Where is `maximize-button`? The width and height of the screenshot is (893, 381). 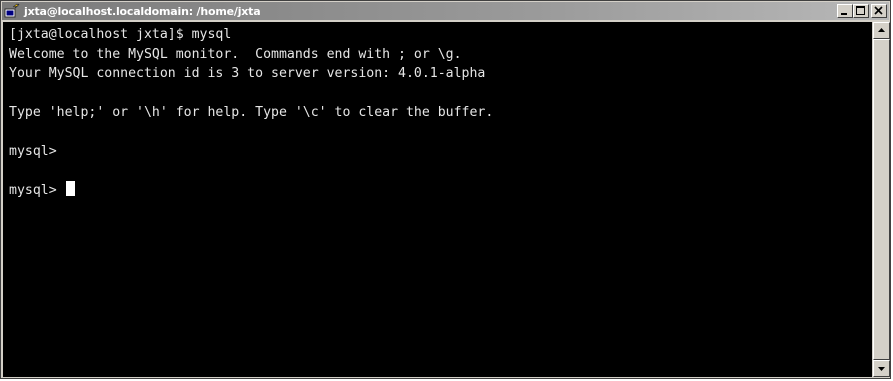 maximize-button is located at coordinates (861, 11).